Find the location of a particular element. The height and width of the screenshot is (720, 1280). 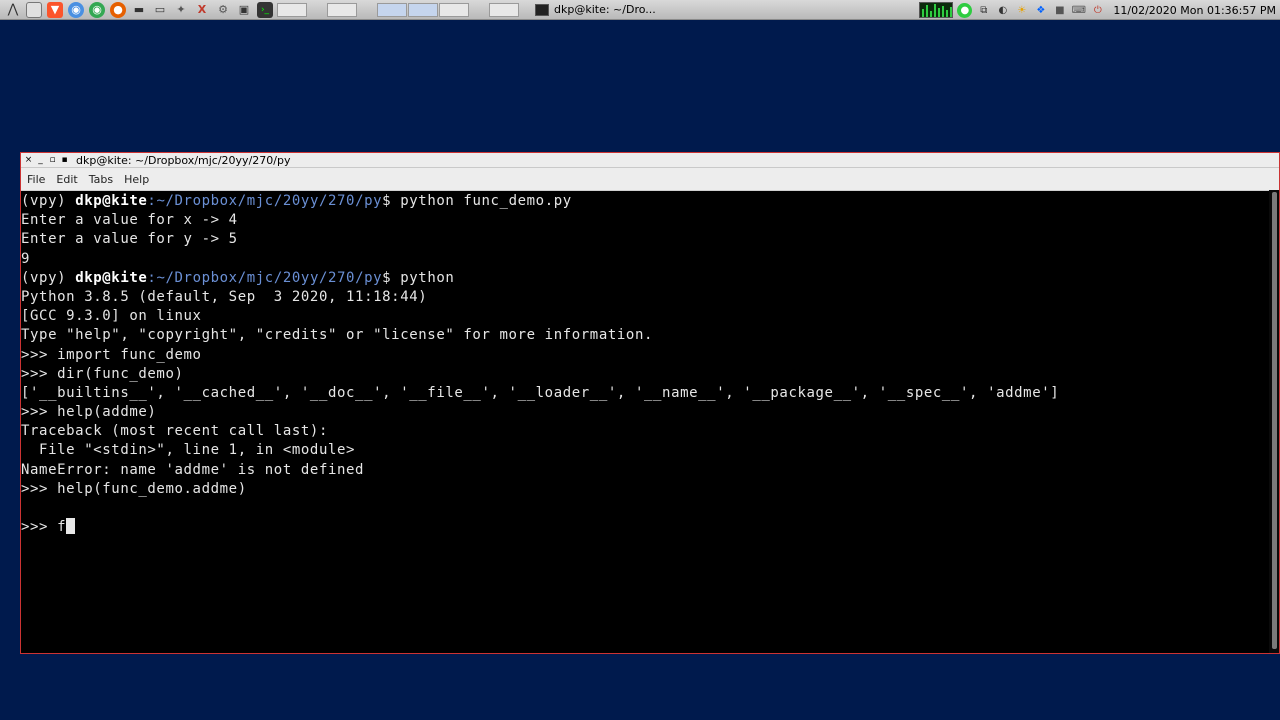

clock: 11/02/2020 Mon 01:36:57 PM is located at coordinates (1194, 10).